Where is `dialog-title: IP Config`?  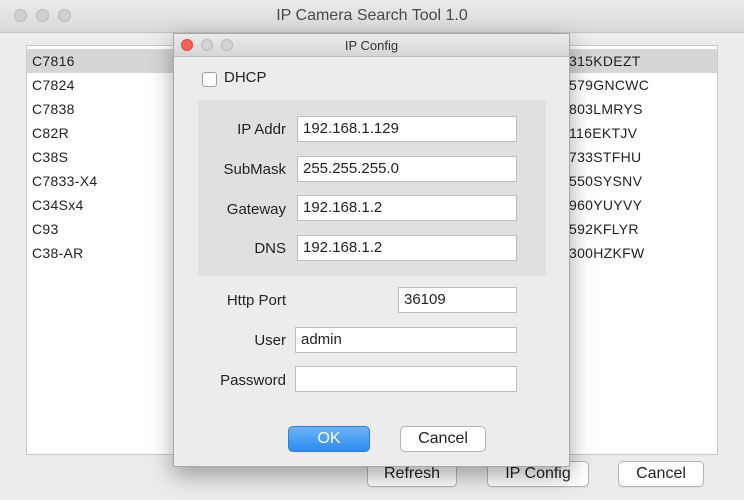 dialog-title: IP Config is located at coordinates (371, 45).